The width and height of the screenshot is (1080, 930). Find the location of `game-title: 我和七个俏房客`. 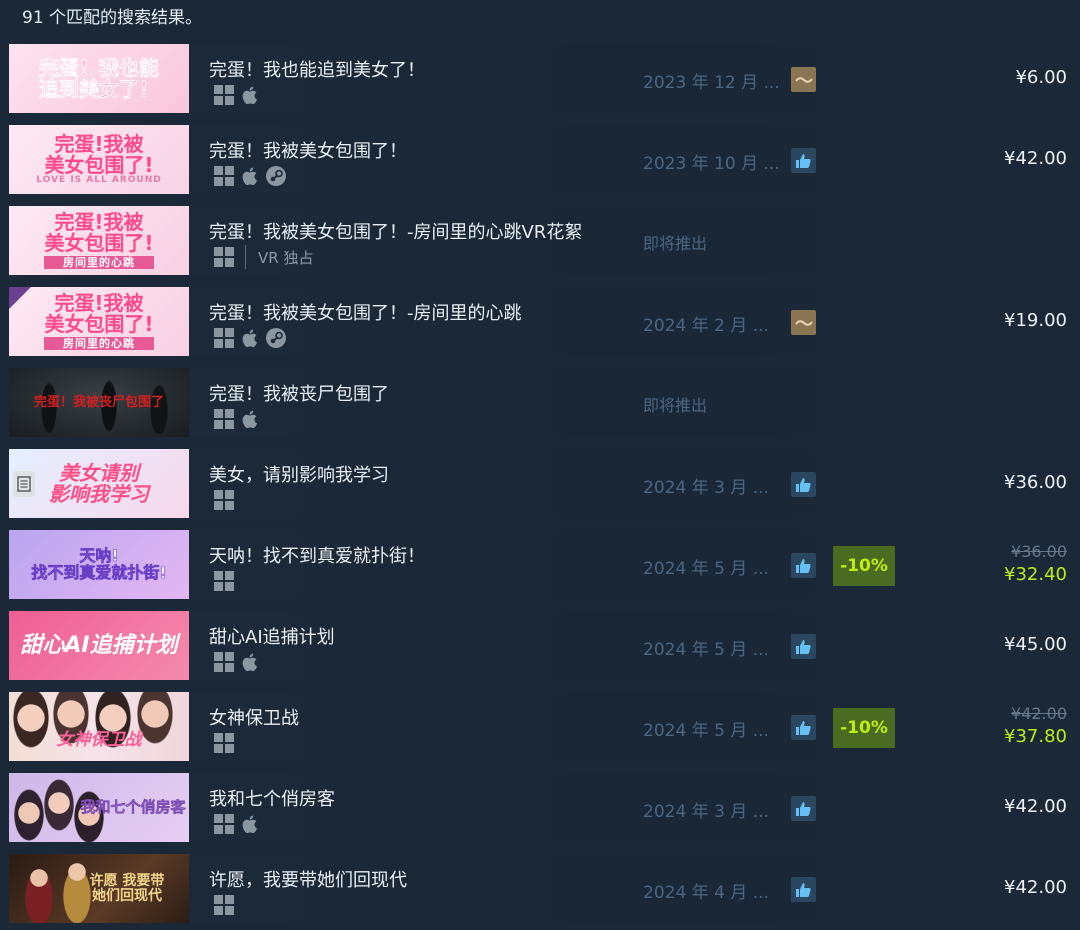

game-title: 我和七个俏房客 is located at coordinates (272, 798).